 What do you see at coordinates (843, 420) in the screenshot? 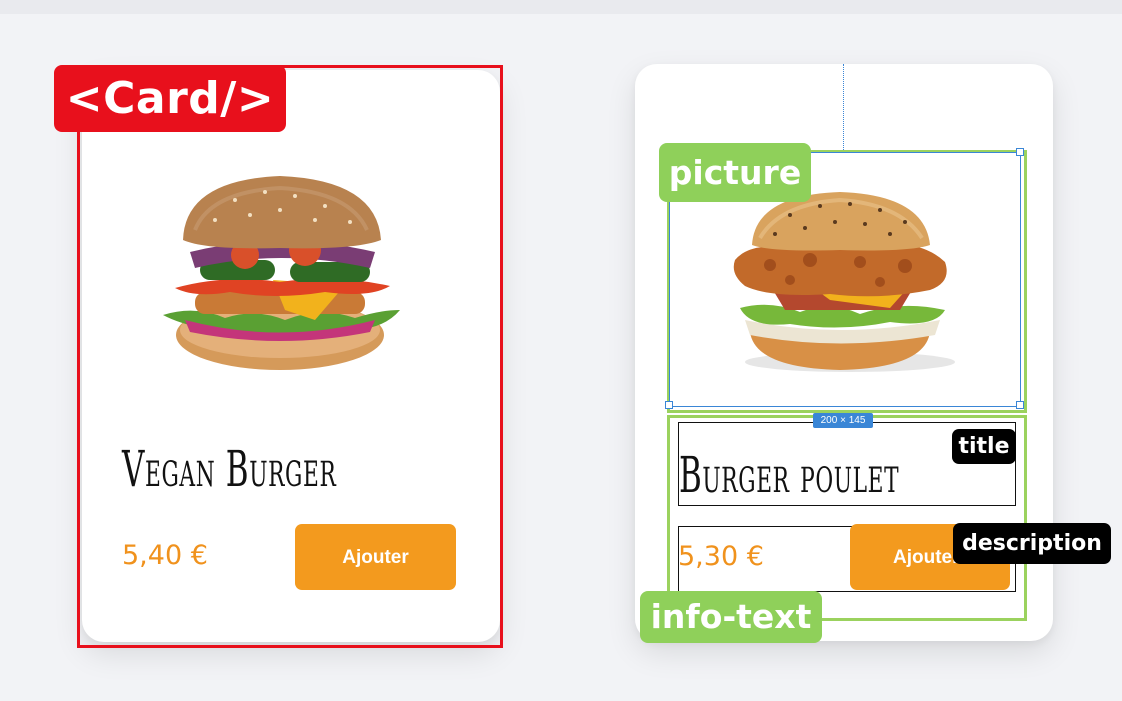
I see `dimension-badge: 200 × 145` at bounding box center [843, 420].